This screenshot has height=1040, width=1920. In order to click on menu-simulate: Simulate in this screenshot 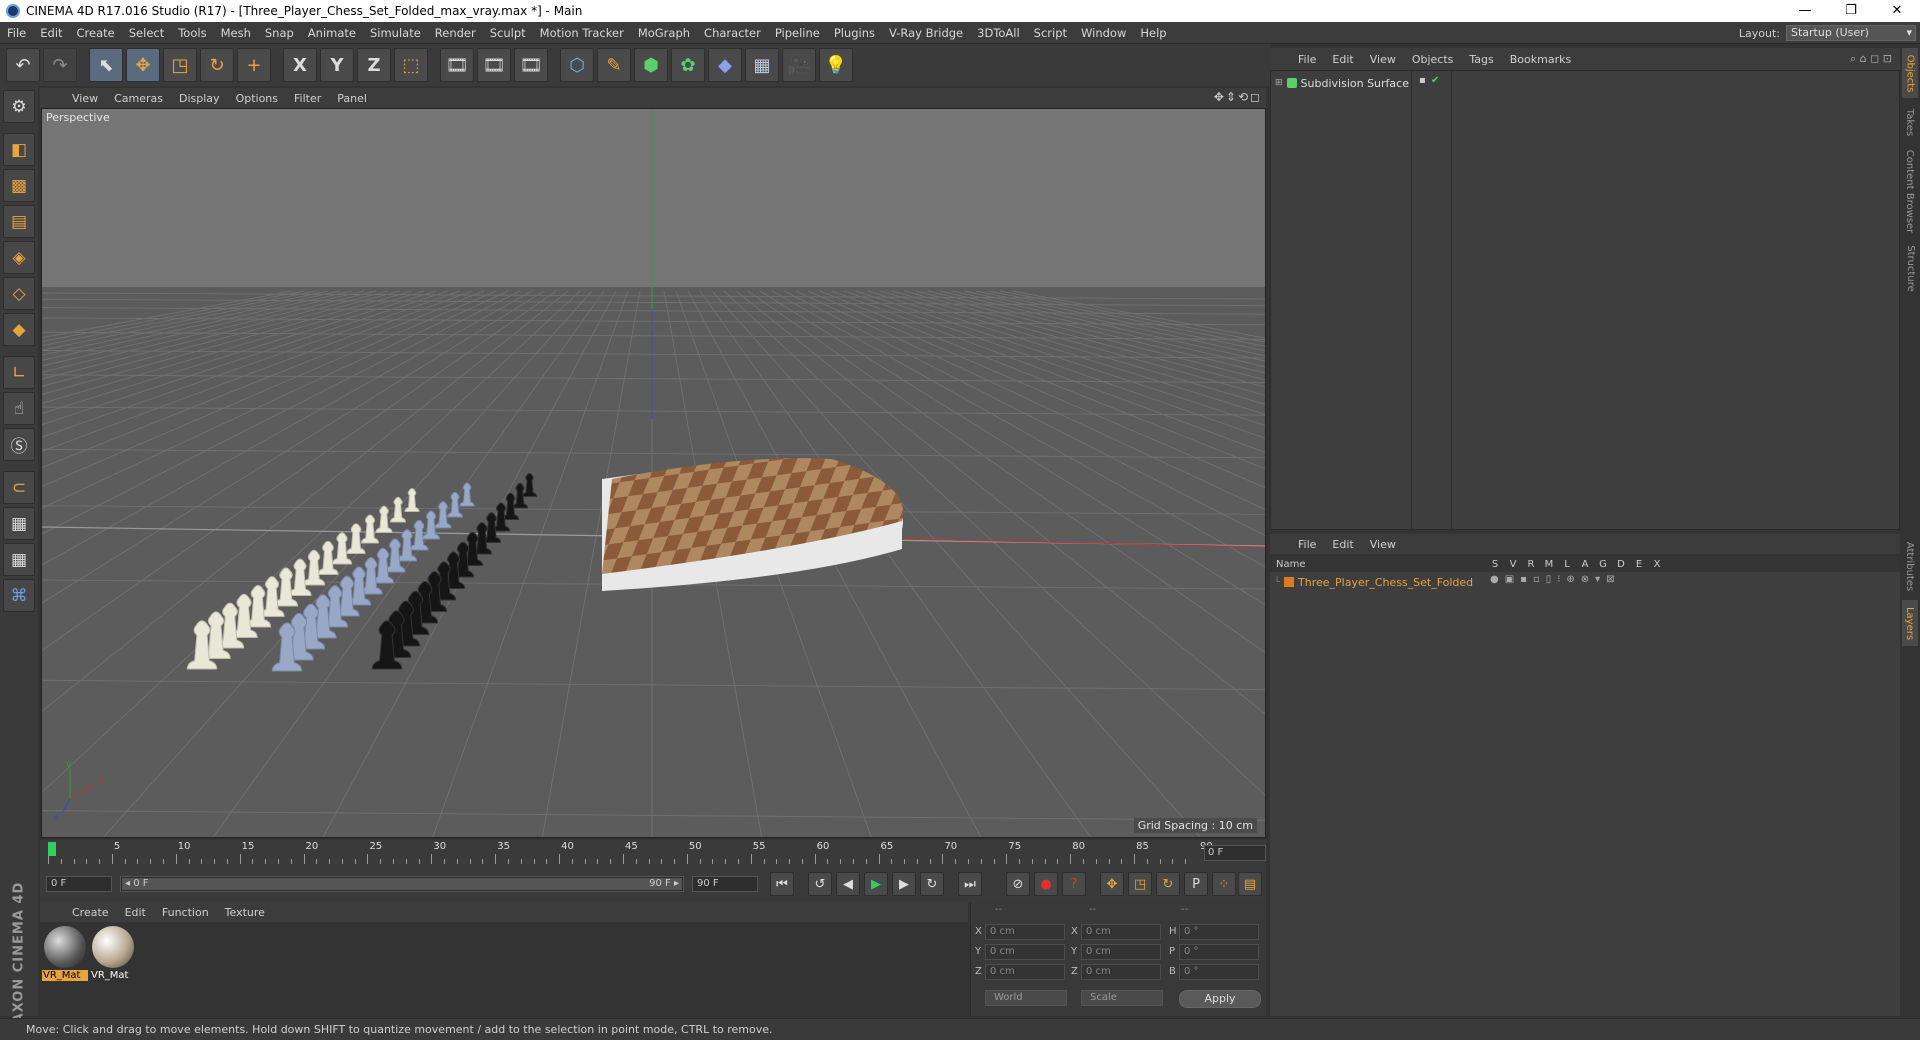, I will do `click(395, 33)`.